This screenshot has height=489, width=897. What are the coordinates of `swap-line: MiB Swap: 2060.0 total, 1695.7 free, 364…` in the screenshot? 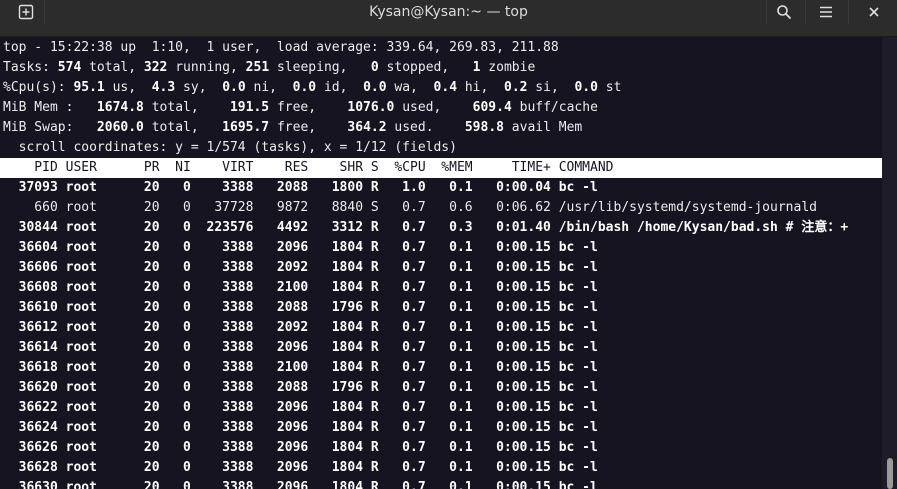 It's located at (293, 127).